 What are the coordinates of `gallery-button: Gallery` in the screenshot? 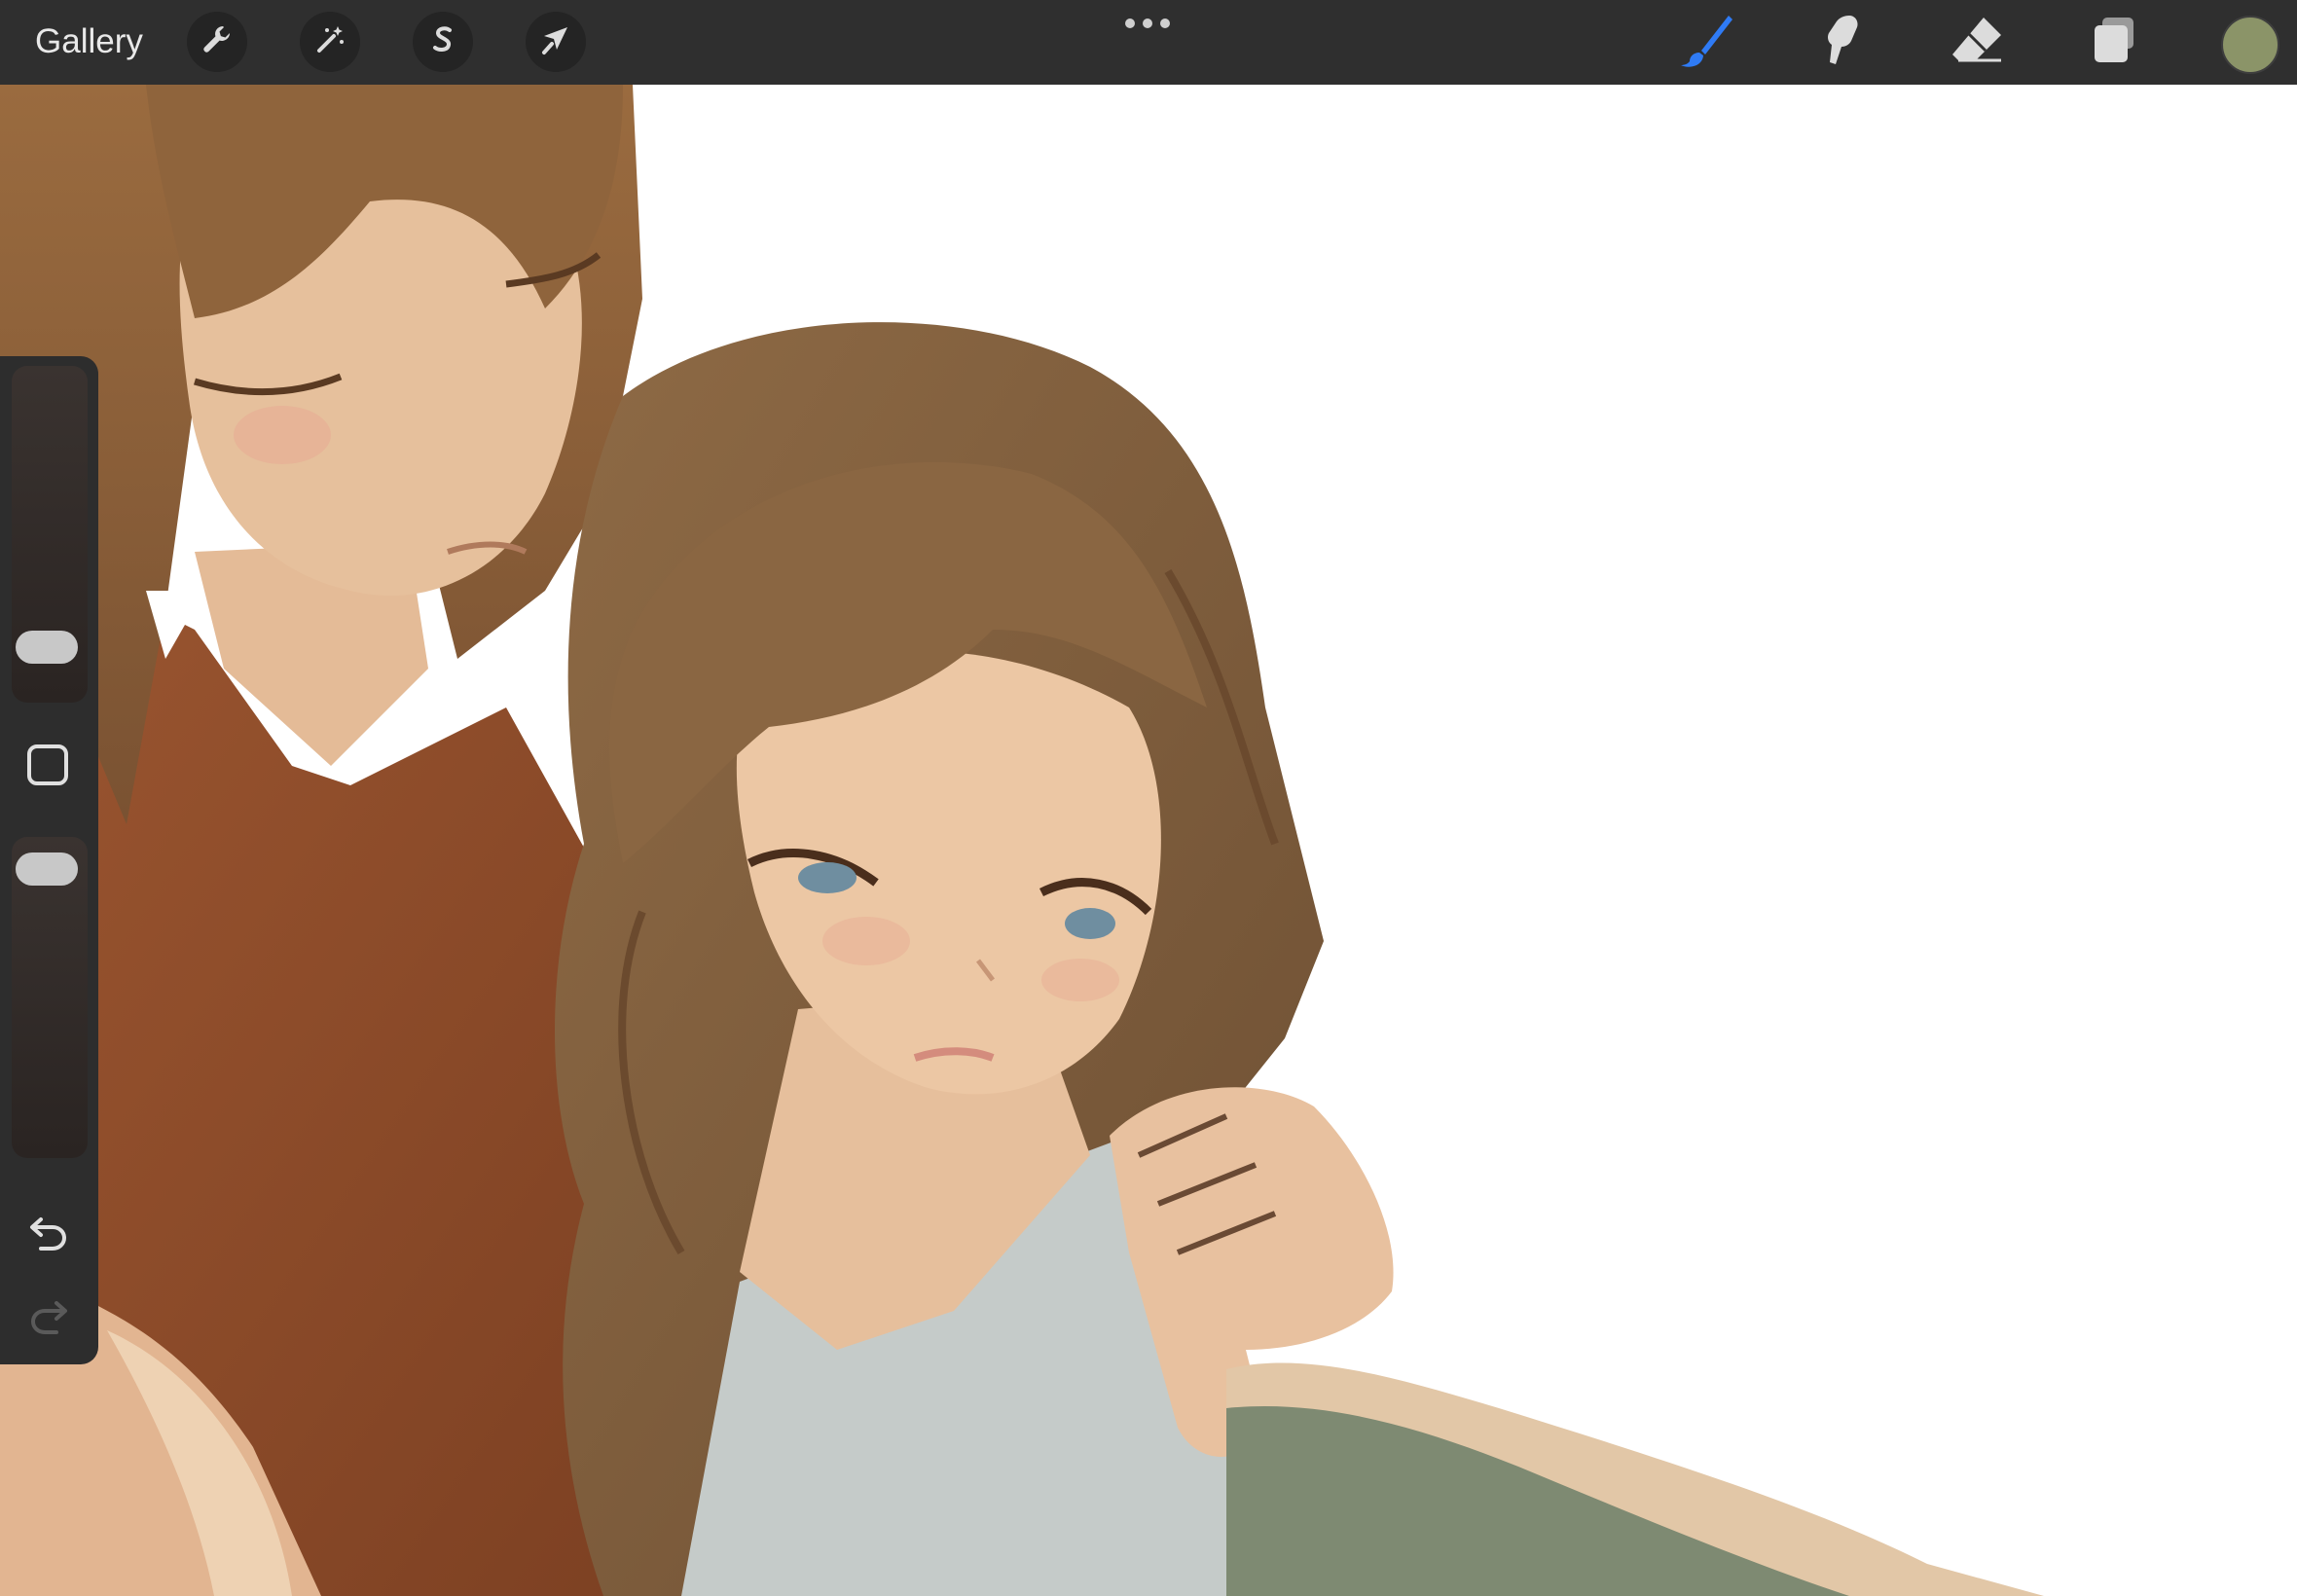 It's located at (89, 41).